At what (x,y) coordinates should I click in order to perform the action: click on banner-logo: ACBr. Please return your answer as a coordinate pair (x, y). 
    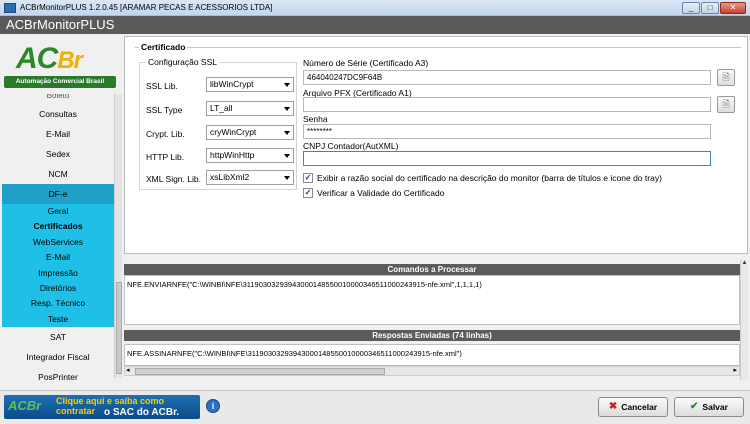
    Looking at the image, I should click on (25, 405).